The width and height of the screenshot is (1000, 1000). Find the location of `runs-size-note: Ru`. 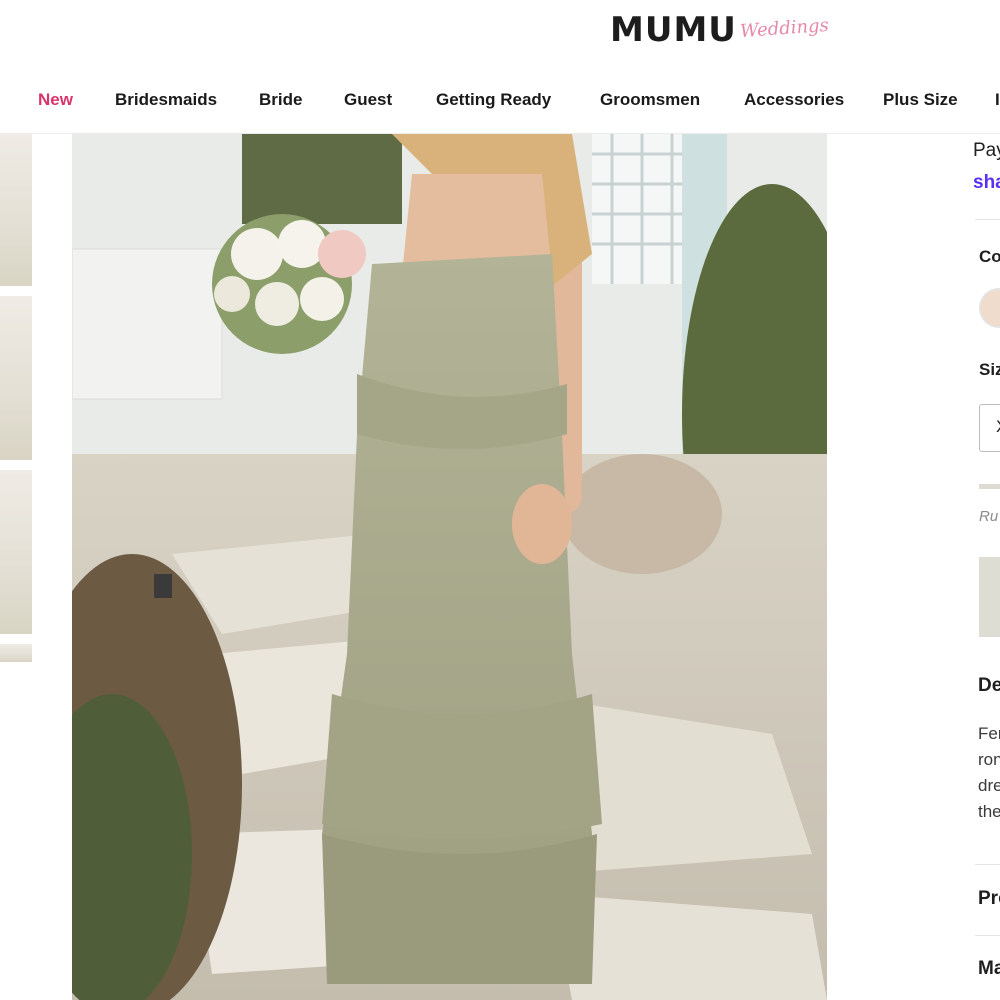

runs-size-note: Ru is located at coordinates (989, 516).